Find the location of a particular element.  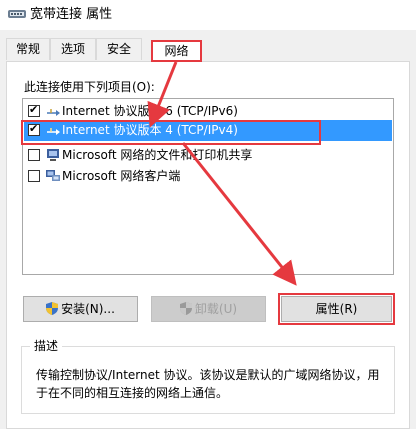

list-item-label: Microsoft 网络客户端 is located at coordinates (121, 176).